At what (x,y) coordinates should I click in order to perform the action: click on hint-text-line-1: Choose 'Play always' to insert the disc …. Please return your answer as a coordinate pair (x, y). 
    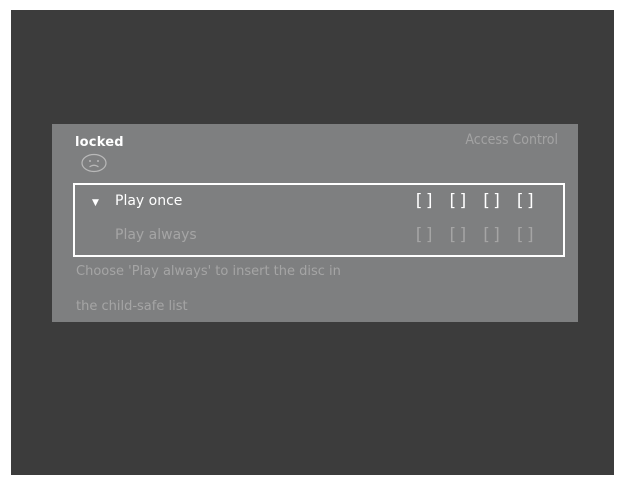
    Looking at the image, I should click on (208, 271).